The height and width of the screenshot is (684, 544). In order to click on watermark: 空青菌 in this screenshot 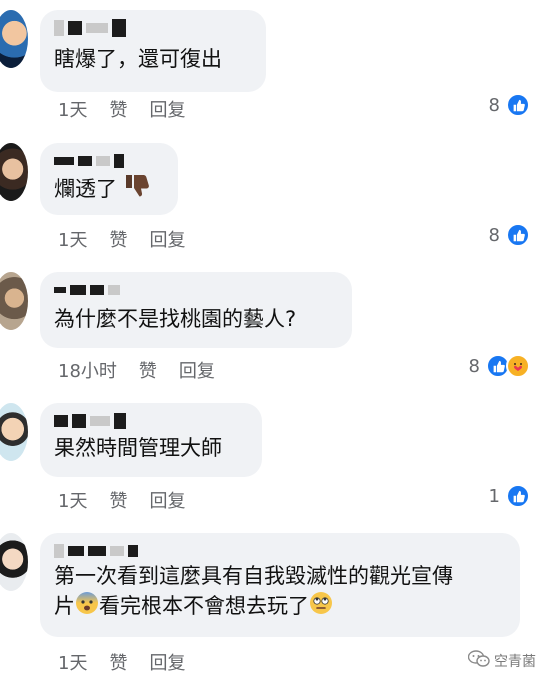, I will do `click(501, 661)`.